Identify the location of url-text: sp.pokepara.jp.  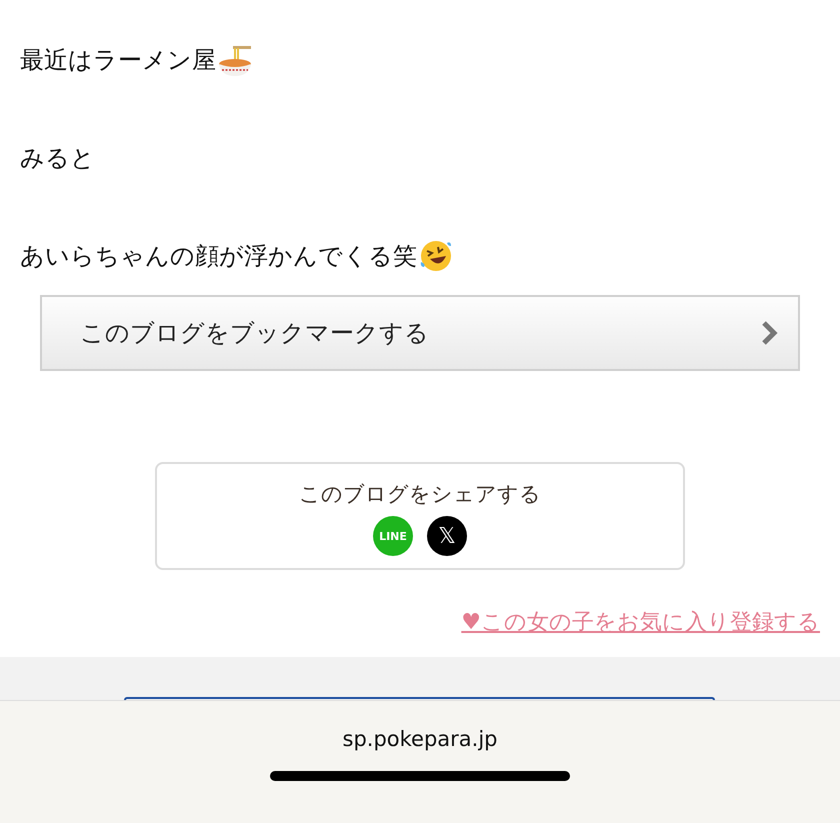
(420, 739).